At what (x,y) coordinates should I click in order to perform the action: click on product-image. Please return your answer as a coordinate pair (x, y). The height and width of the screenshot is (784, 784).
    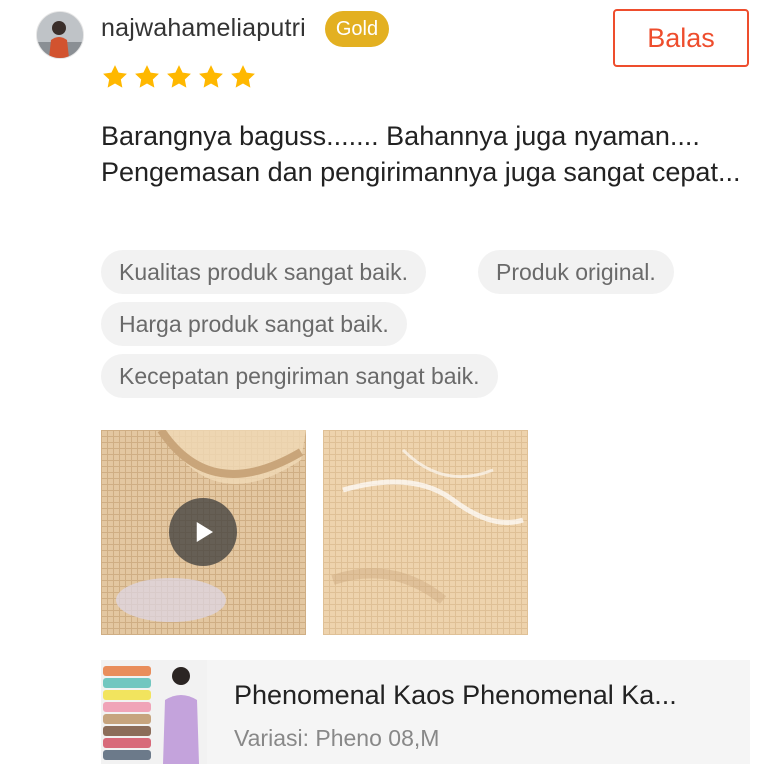
    Looking at the image, I should click on (154, 712).